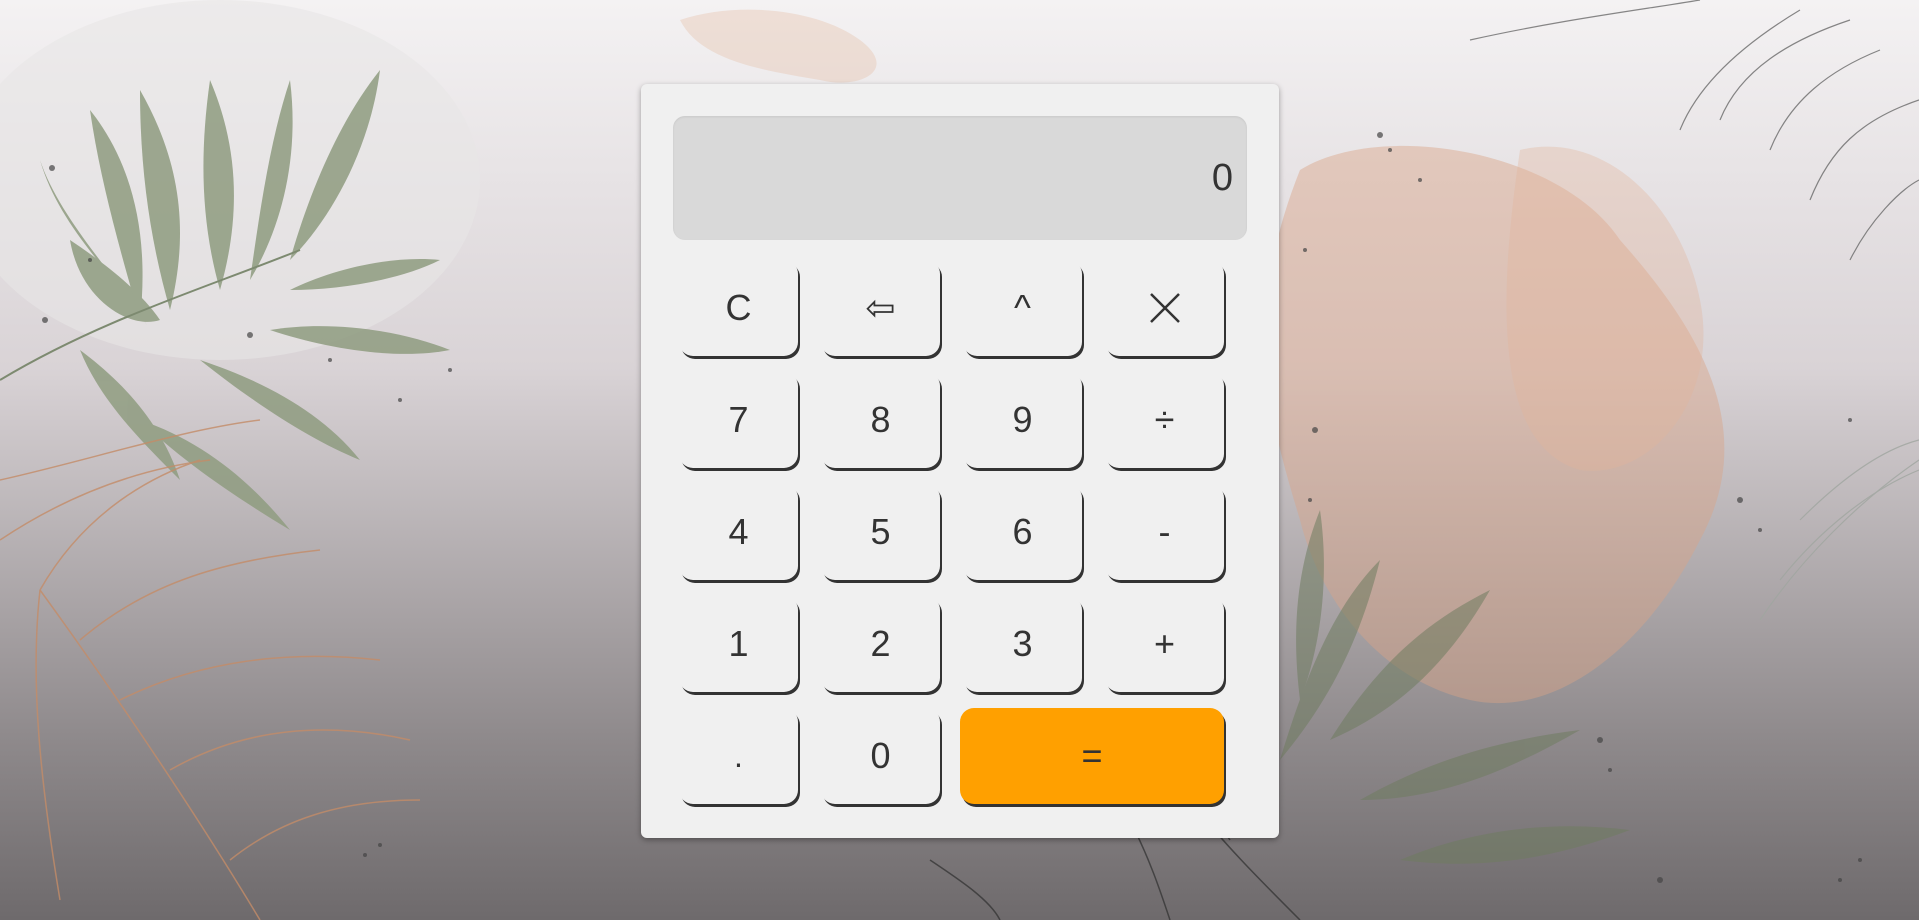 The width and height of the screenshot is (1919, 920). I want to click on calculator-display: 0, so click(960, 178).